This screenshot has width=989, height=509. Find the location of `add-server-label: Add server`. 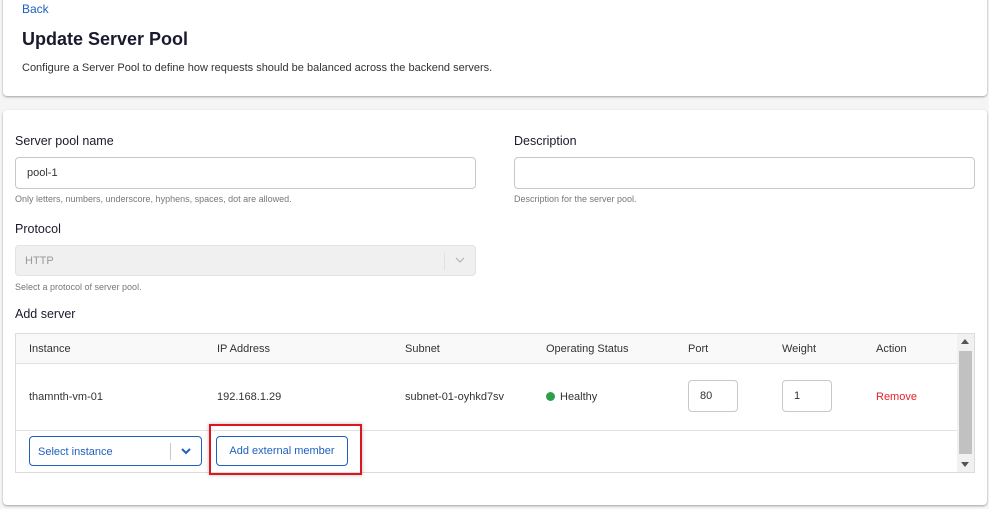

add-server-label: Add server is located at coordinates (45, 314).